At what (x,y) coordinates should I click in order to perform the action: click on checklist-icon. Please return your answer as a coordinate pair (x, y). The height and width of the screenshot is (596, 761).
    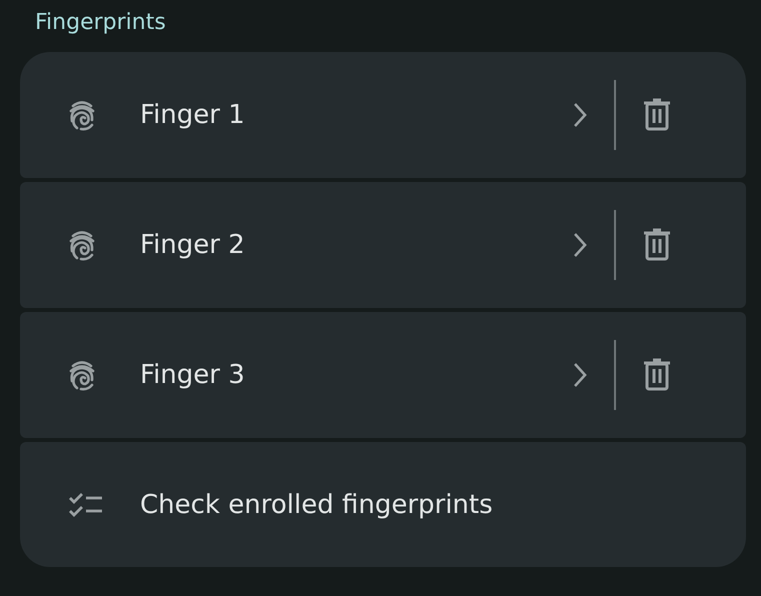
    Looking at the image, I should click on (86, 504).